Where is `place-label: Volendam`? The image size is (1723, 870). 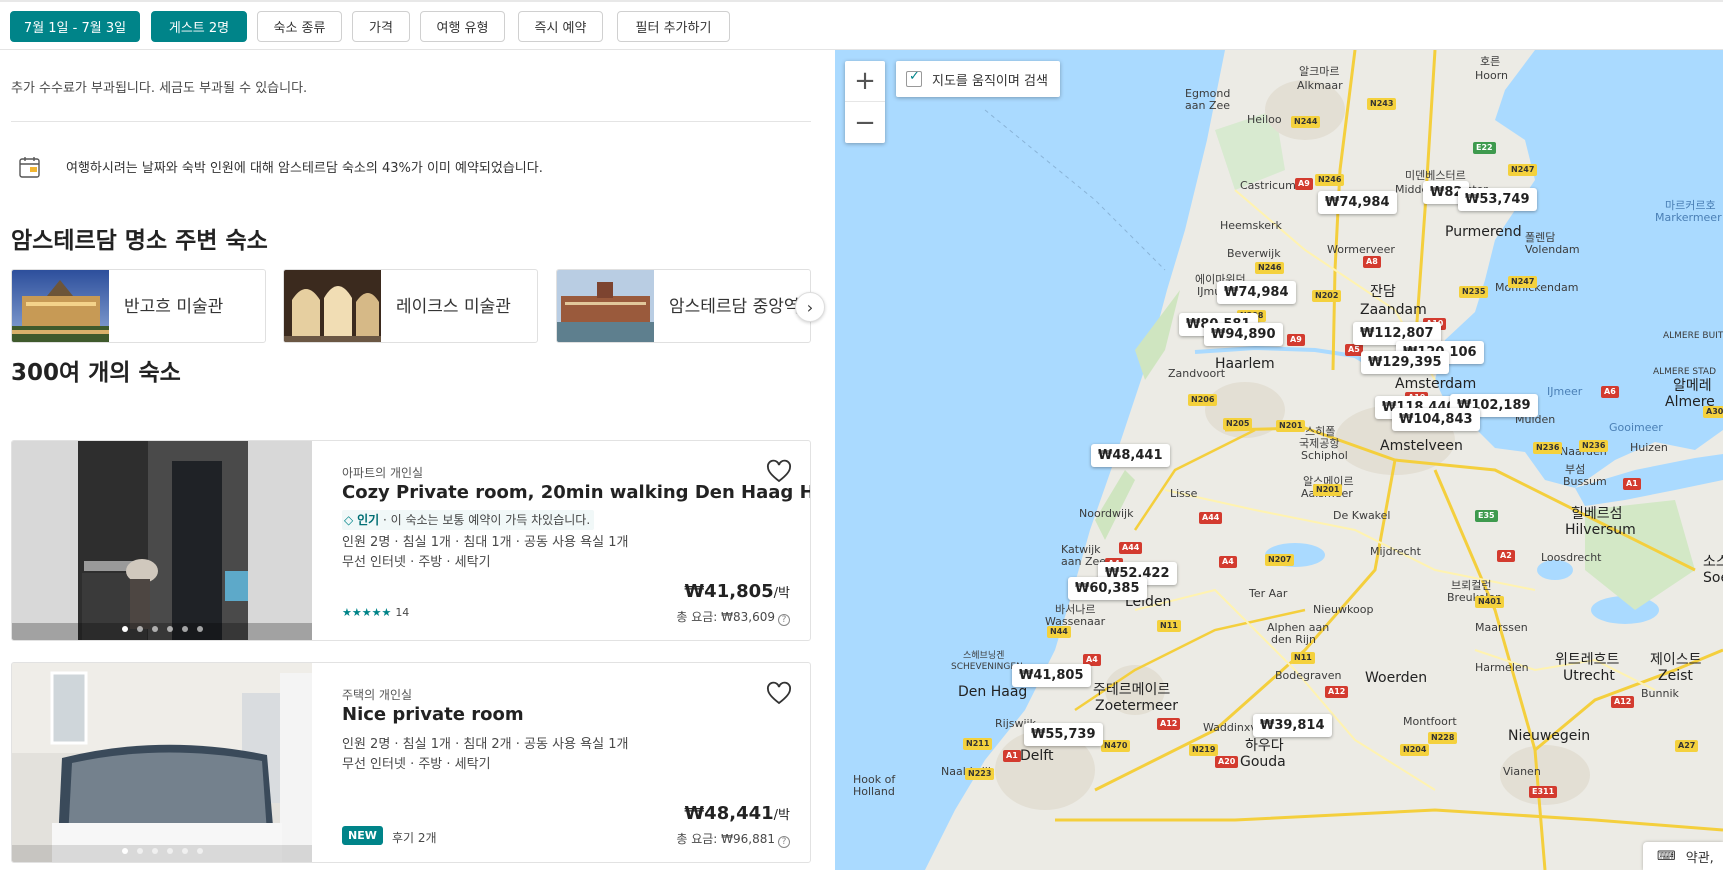 place-label: Volendam is located at coordinates (1552, 249).